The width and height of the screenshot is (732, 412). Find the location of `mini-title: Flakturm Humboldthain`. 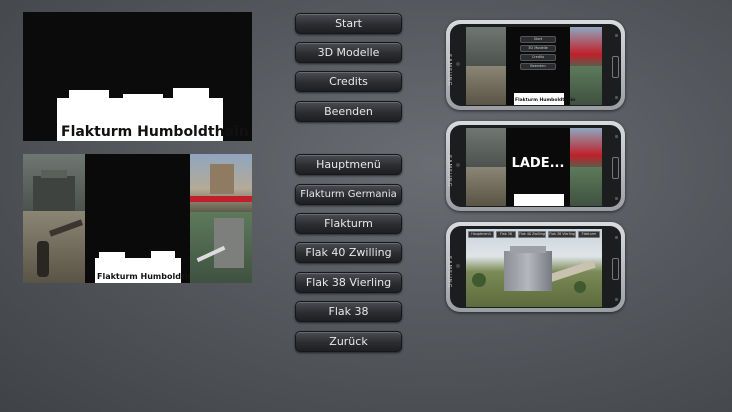

mini-title: Flakturm Humboldthain is located at coordinates (545, 100).